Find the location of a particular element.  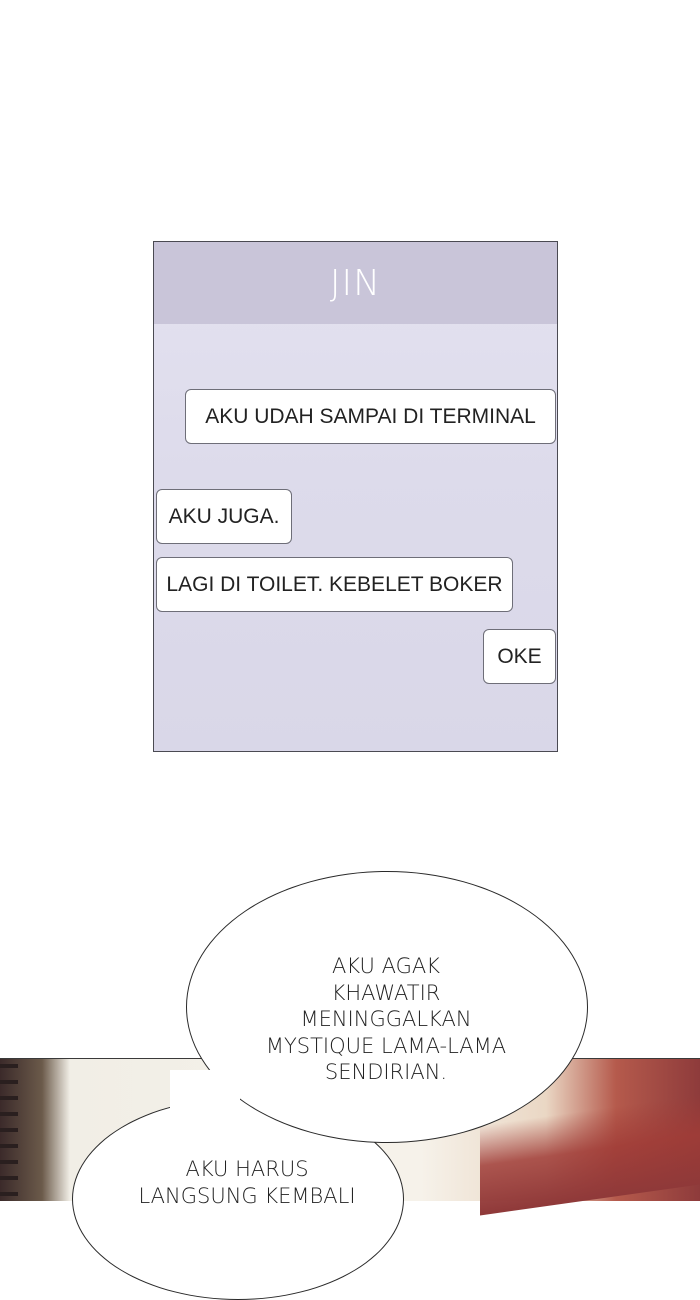

chat-contact-name: JIN is located at coordinates (355, 283).